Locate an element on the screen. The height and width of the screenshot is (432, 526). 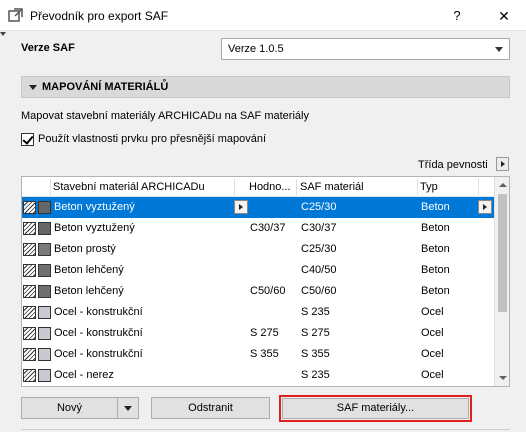
table-row: Ocel - konstrukční S 235 Ocel is located at coordinates (258, 312).